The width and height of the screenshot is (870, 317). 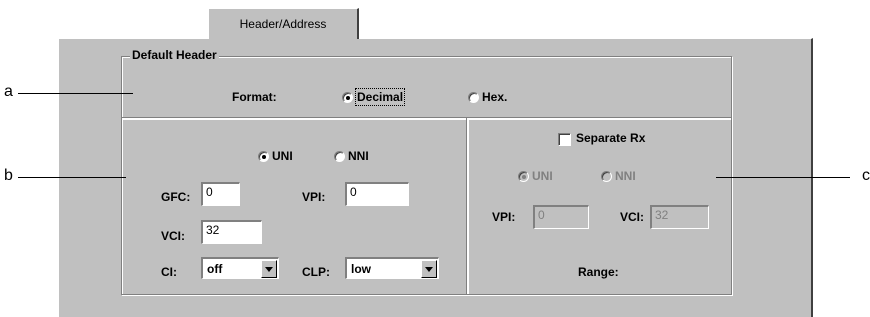 I want to click on ci-dropdown-button, so click(x=269, y=269).